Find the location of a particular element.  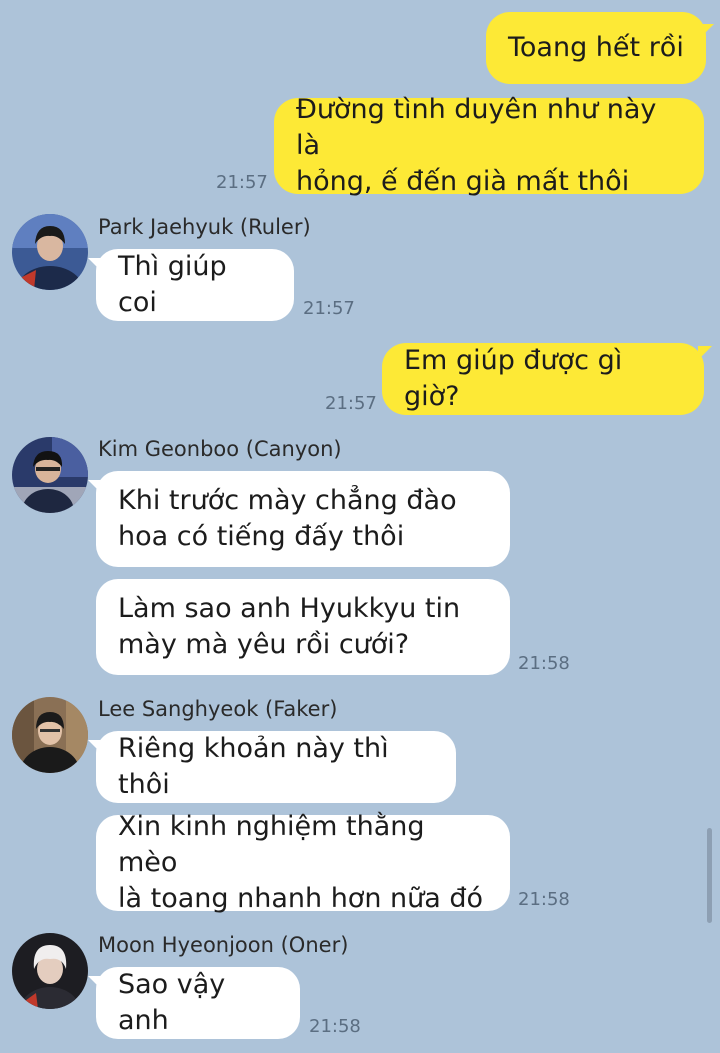

scrollbar-thumb is located at coordinates (709, 875).